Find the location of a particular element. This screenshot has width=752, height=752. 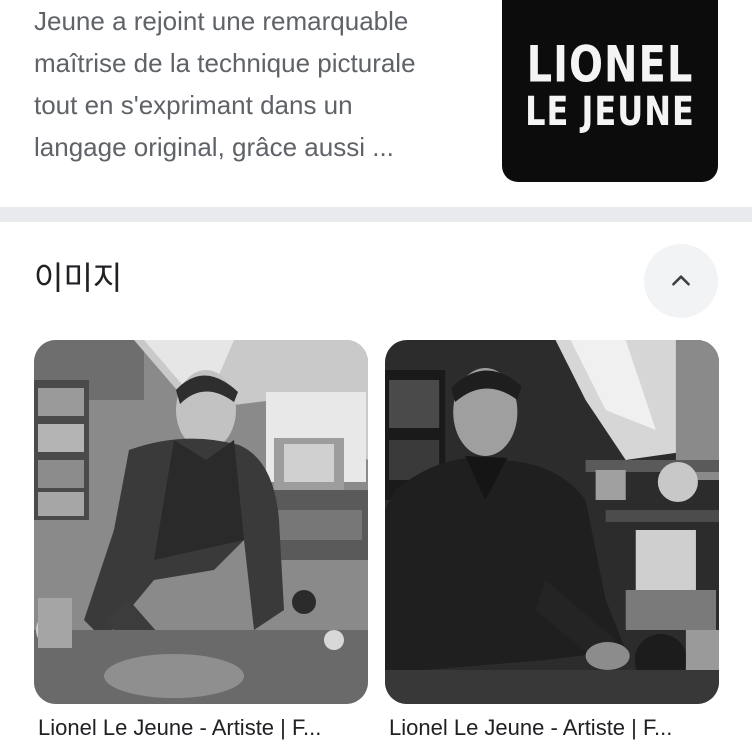

images-section-title: 이미지 is located at coordinates (78, 278).